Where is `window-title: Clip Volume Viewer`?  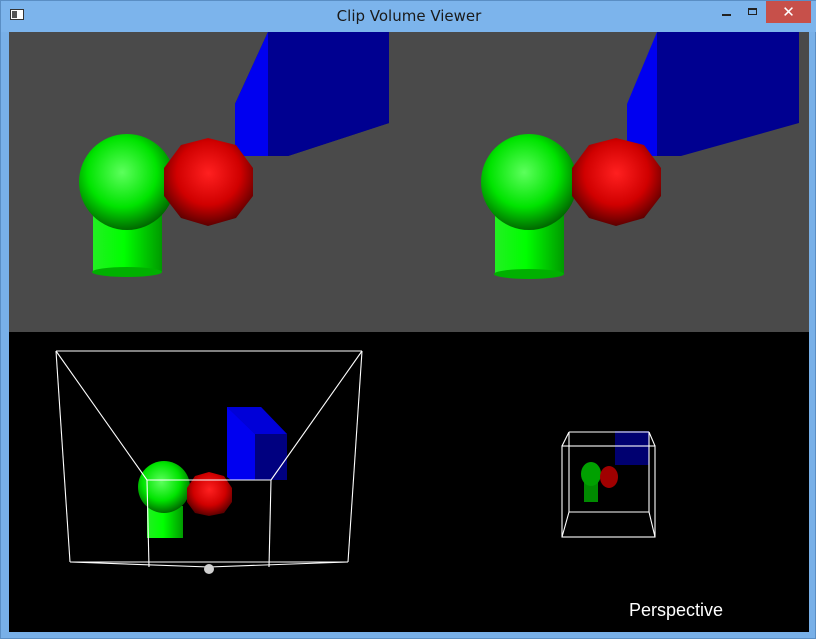 window-title: Clip Volume Viewer is located at coordinates (409, 16).